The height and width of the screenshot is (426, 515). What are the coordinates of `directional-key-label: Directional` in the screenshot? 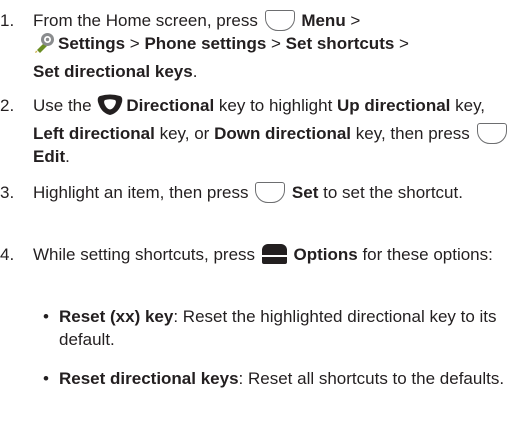 It's located at (170, 105).